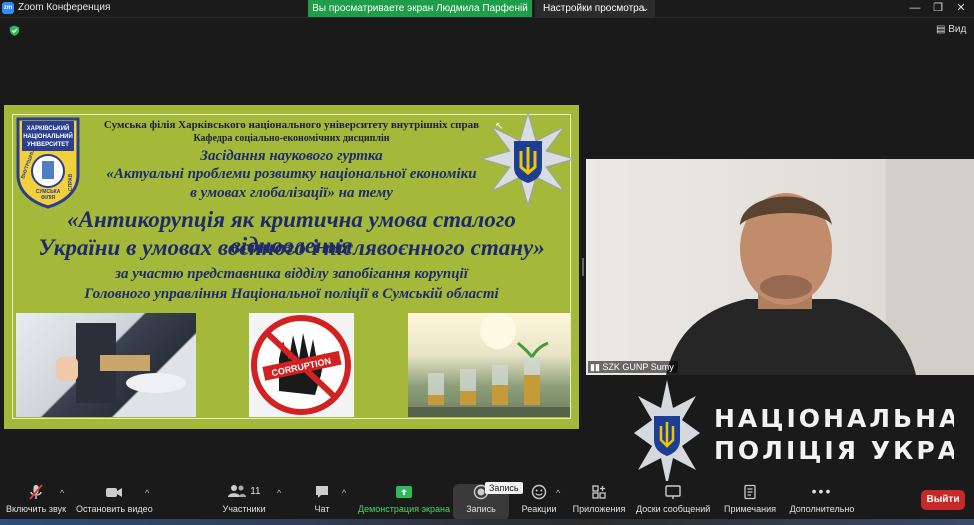  I want to click on signal-bars-icon: ▮▮, so click(595, 367).